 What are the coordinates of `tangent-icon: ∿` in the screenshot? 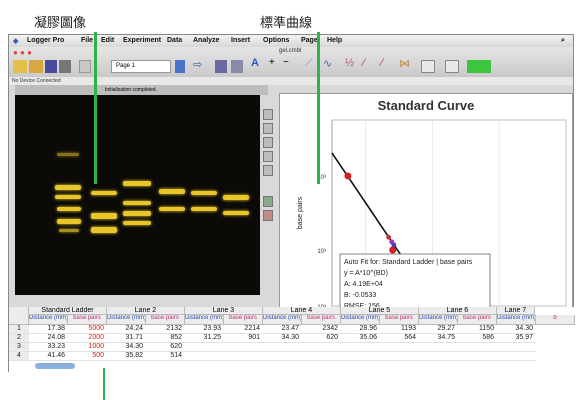 It's located at (330, 63).